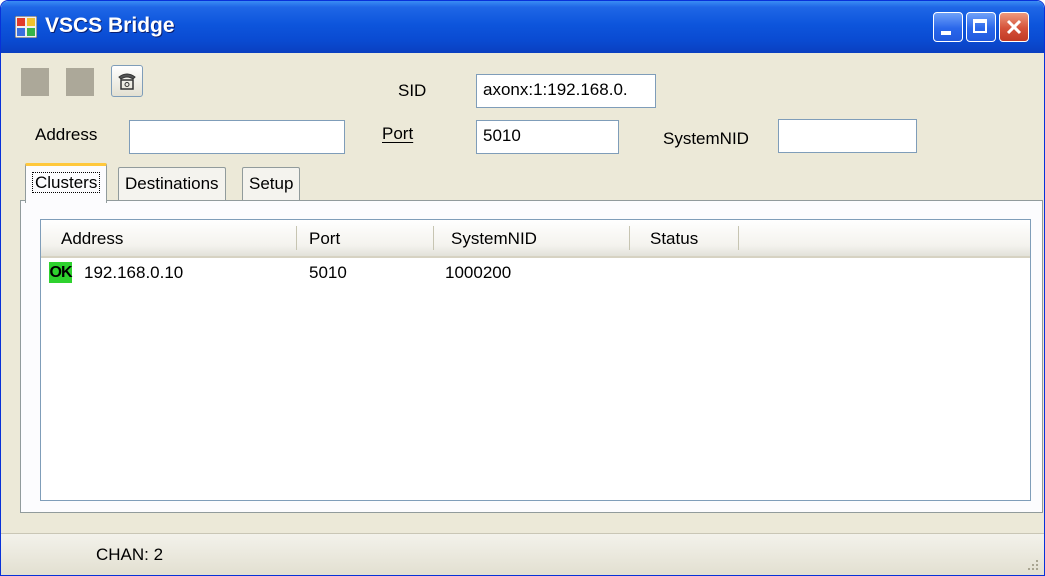 This screenshot has height=576, width=1045. Describe the element at coordinates (237, 137) in the screenshot. I see `address-field` at that location.